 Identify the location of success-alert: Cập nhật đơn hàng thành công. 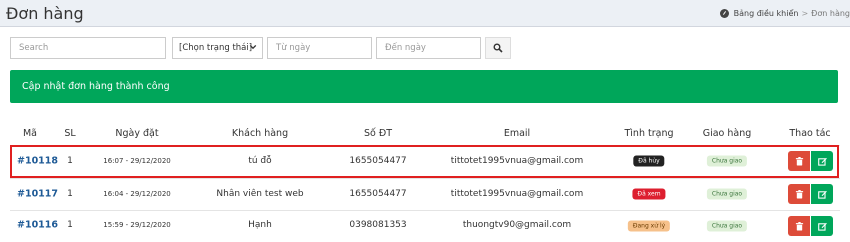
(424, 86).